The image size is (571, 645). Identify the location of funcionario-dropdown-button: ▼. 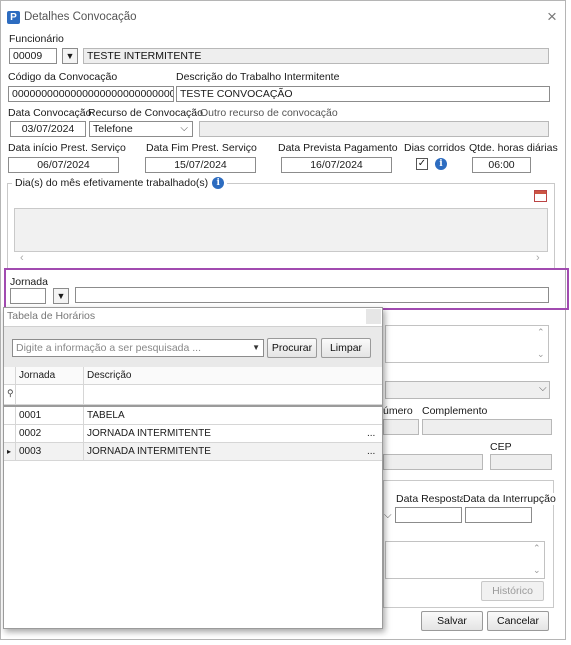
(70, 56).